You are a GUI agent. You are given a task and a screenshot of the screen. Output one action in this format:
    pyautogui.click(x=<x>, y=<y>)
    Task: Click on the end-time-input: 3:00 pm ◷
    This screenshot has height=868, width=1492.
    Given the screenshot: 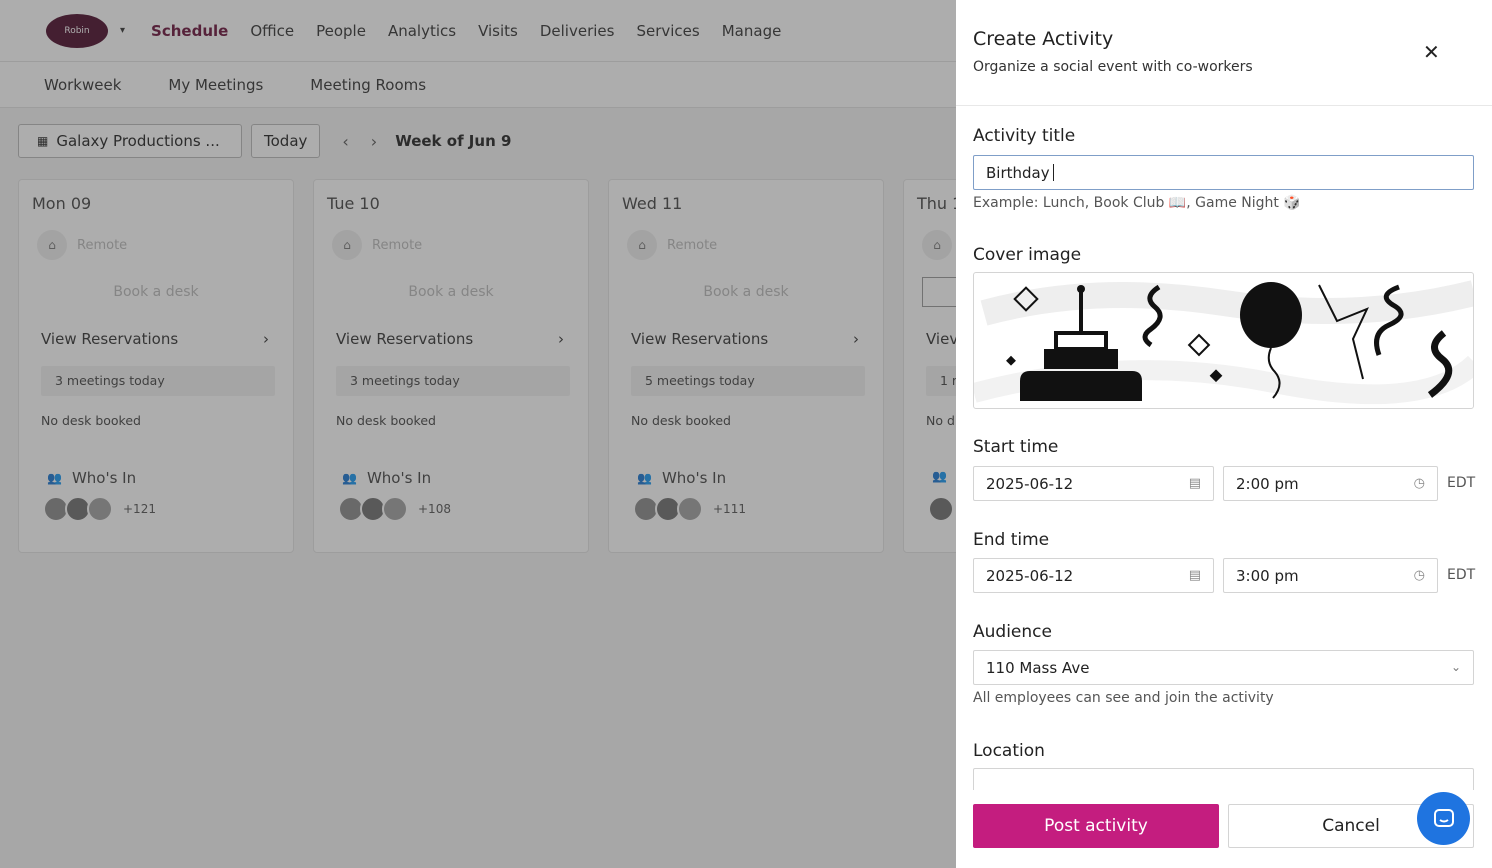 What is the action you would take?
    pyautogui.click(x=1330, y=575)
    